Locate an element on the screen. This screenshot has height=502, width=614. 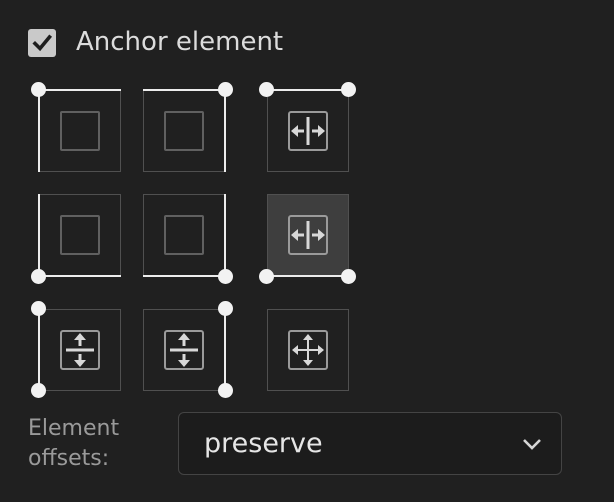
anchor-top-stretch-button is located at coordinates (308, 131).